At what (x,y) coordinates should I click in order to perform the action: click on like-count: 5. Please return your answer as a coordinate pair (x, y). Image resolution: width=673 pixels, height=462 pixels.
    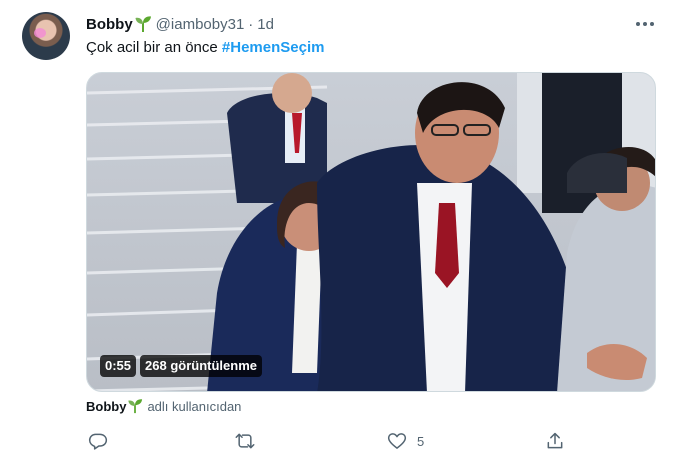
    Looking at the image, I should click on (421, 441).